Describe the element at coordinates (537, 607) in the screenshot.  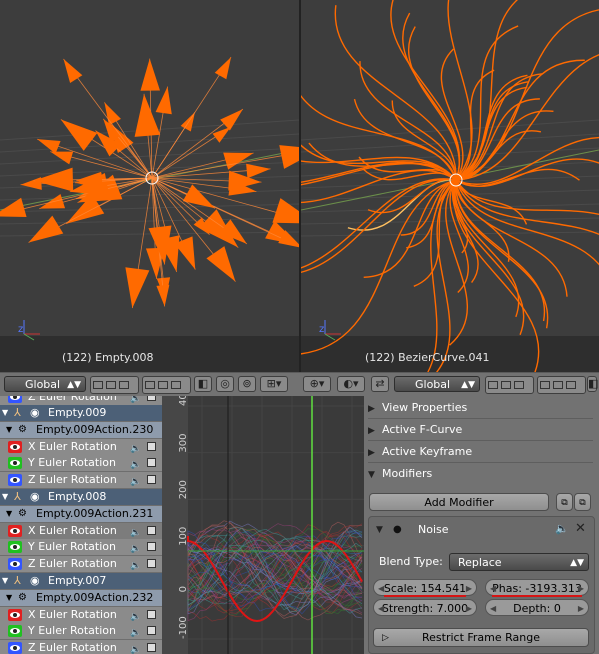
I see `depth-field: ◀ Depth: 0 ▶` at that location.